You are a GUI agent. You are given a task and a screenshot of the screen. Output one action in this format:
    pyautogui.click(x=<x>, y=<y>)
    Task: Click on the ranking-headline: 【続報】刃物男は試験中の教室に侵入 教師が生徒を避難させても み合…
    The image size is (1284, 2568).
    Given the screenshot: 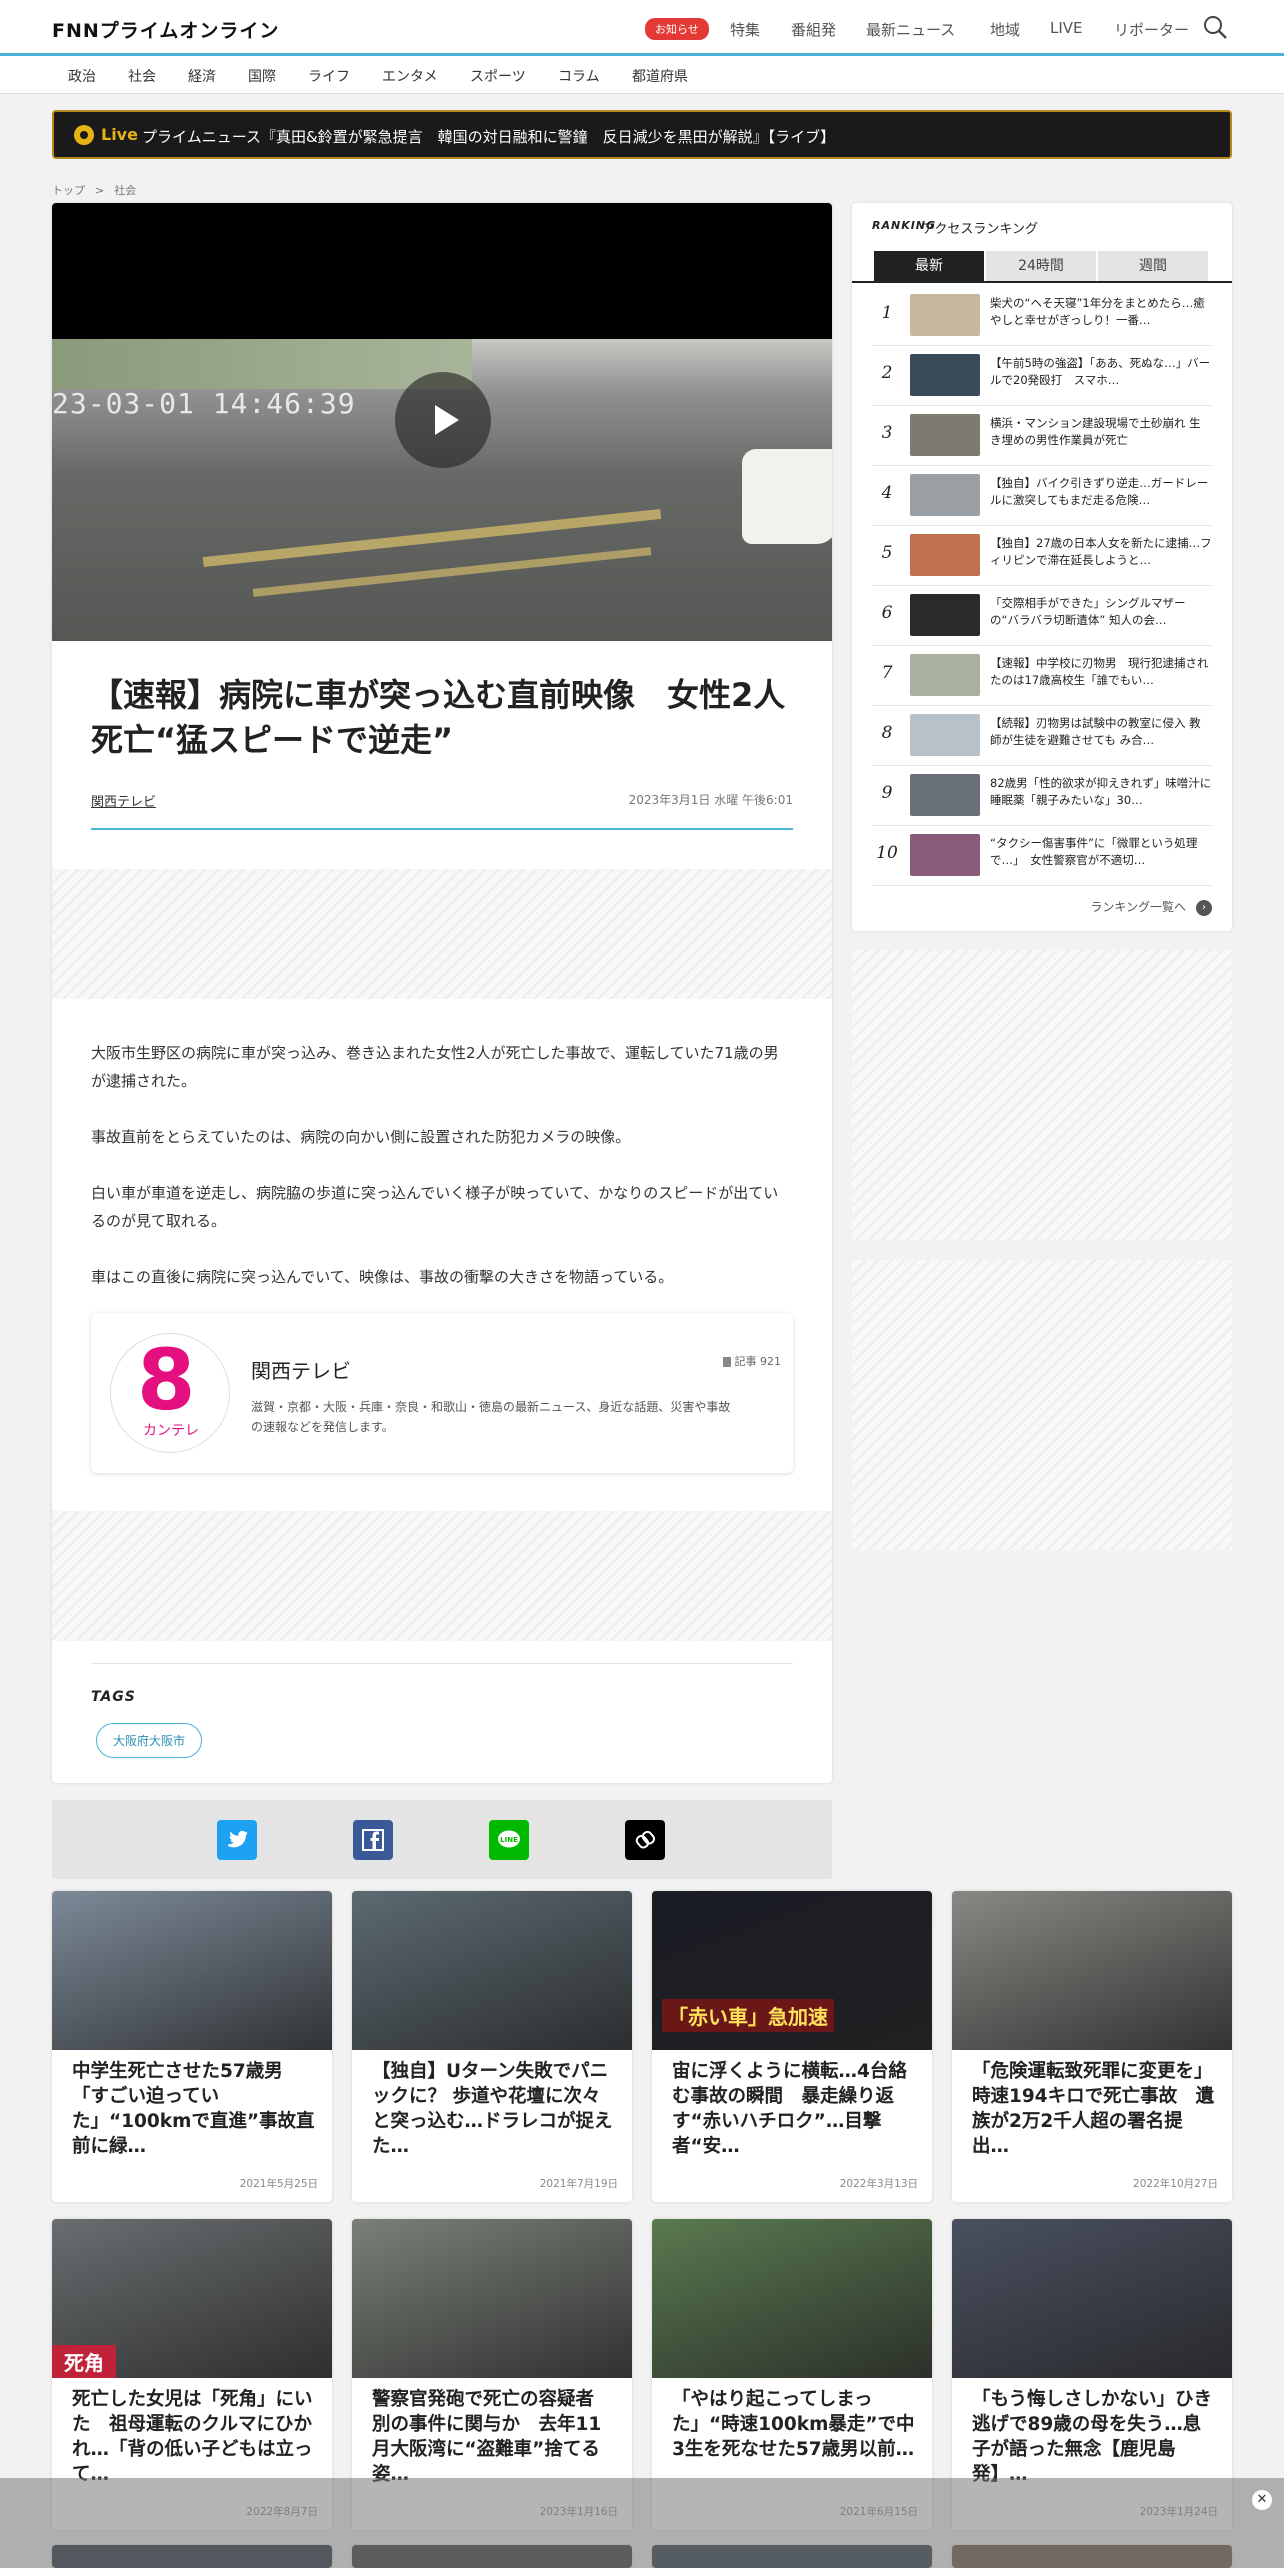 What is the action you would take?
    pyautogui.click(x=1095, y=731)
    